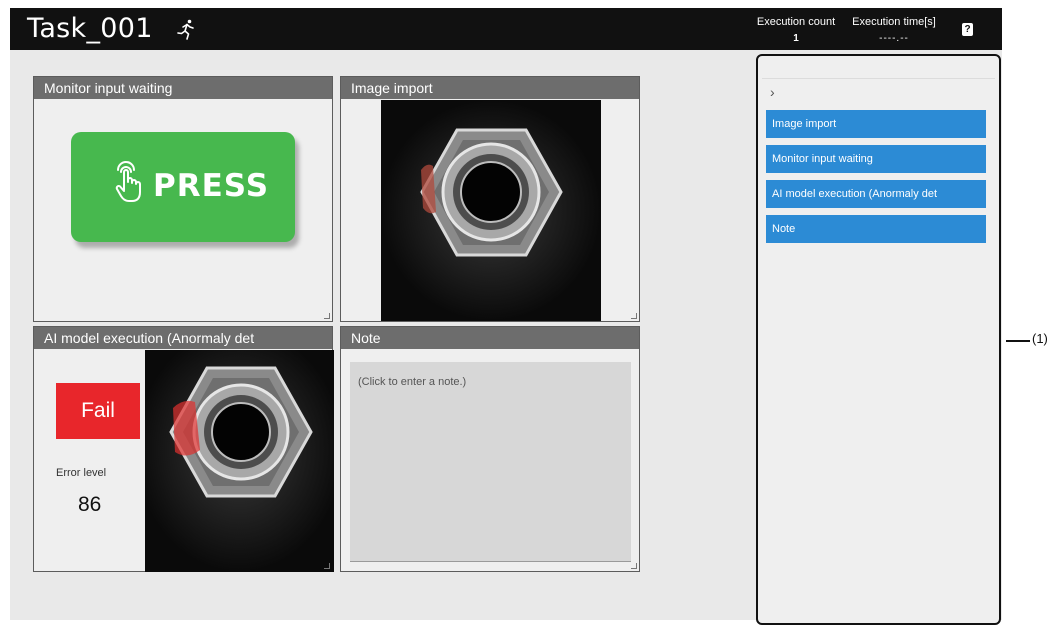 The width and height of the screenshot is (1061, 625). Describe the element at coordinates (211, 186) in the screenshot. I see `press-button-label: PRESS` at that location.